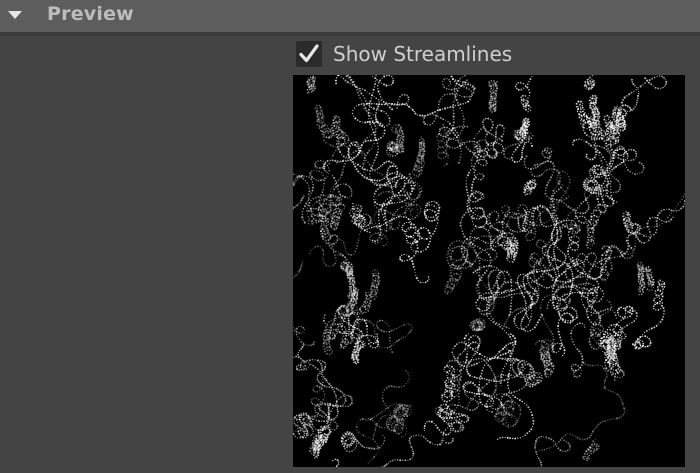  Describe the element at coordinates (350, 16) in the screenshot. I see `section-header: Preview` at that location.